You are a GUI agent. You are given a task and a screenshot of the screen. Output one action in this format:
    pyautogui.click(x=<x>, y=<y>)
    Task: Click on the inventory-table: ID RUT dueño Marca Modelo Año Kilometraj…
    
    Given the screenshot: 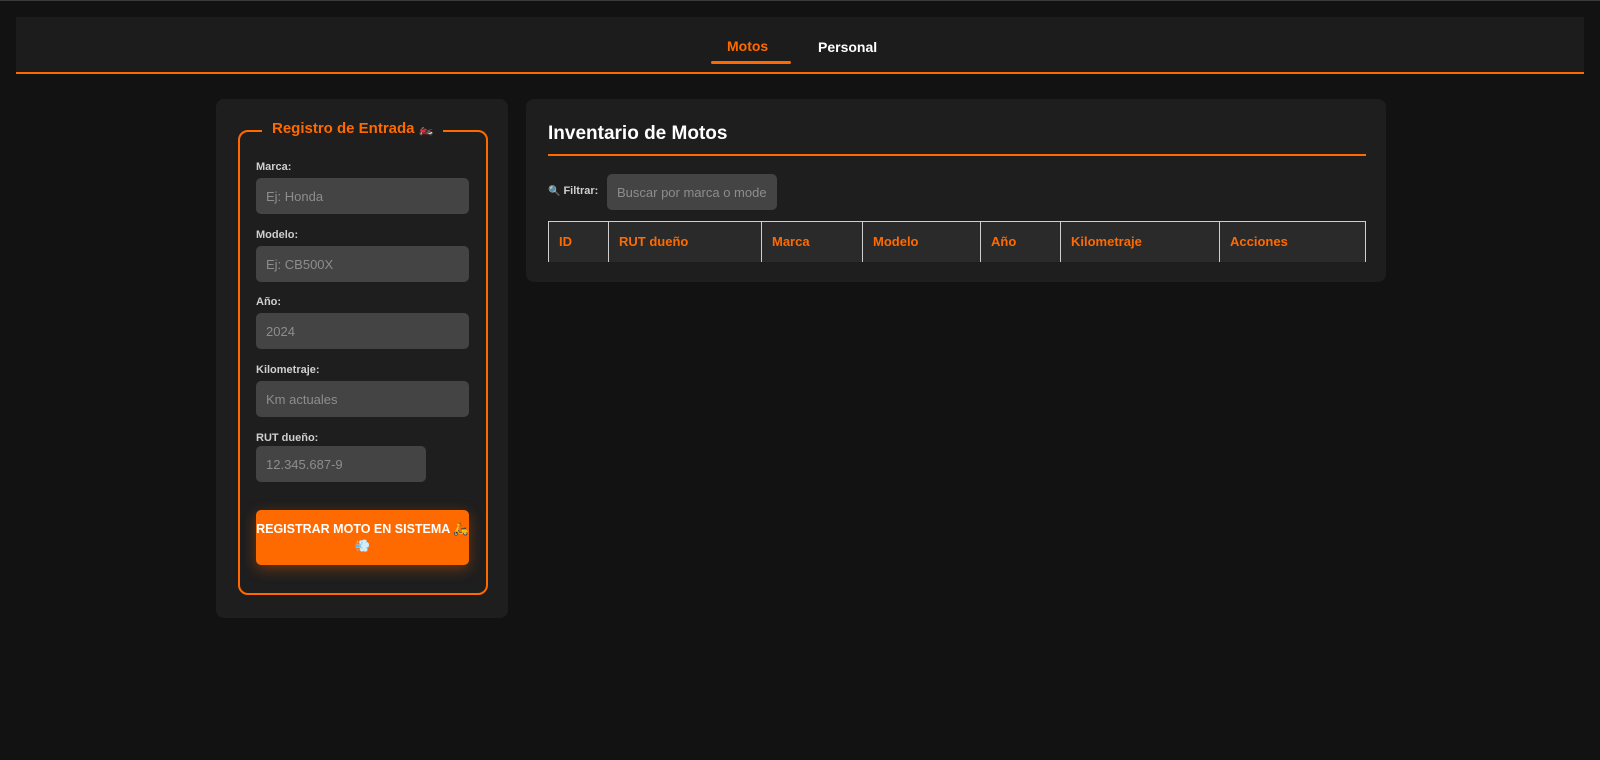 What is the action you would take?
    pyautogui.click(x=957, y=241)
    